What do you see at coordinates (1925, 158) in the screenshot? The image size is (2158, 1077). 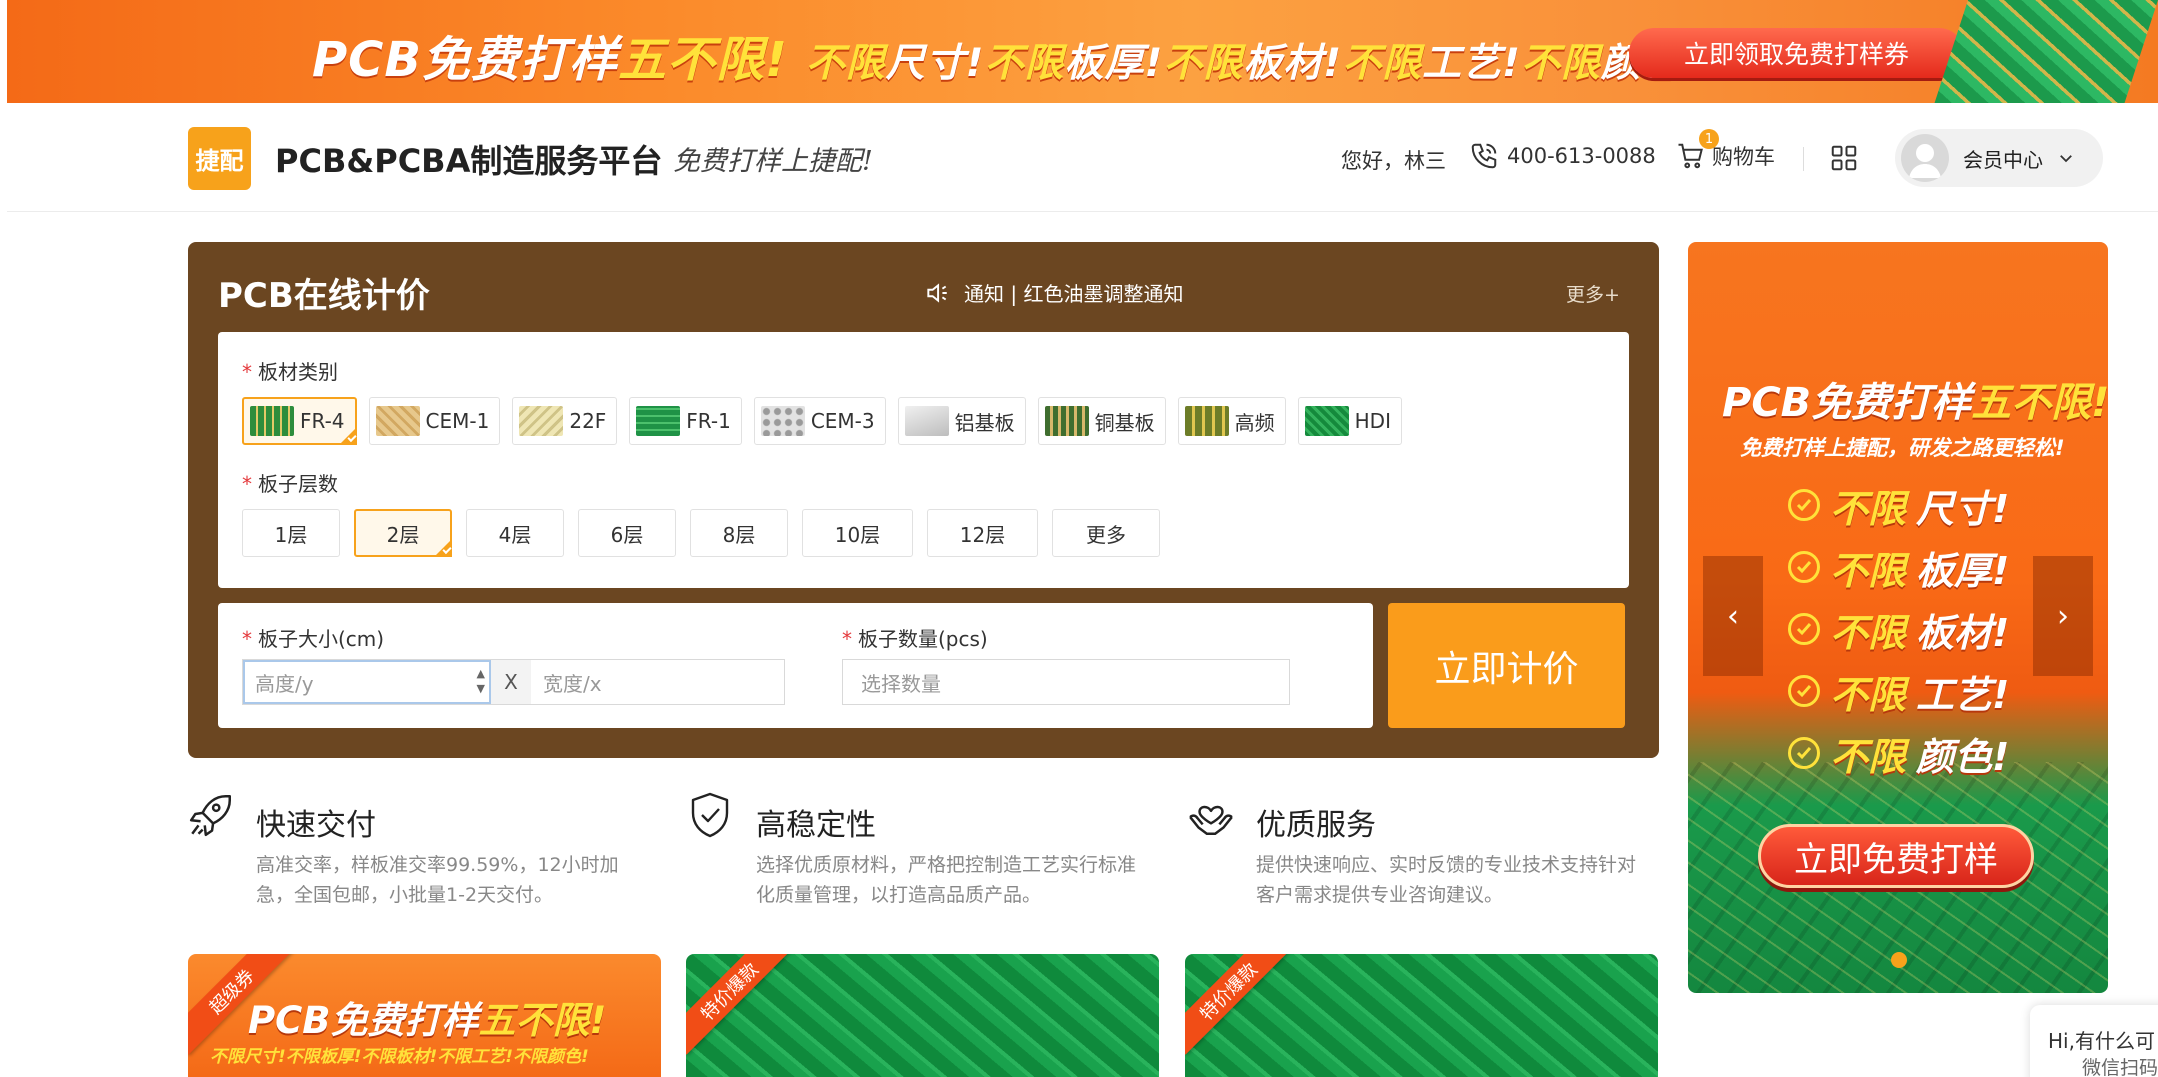 I see `avatar` at bounding box center [1925, 158].